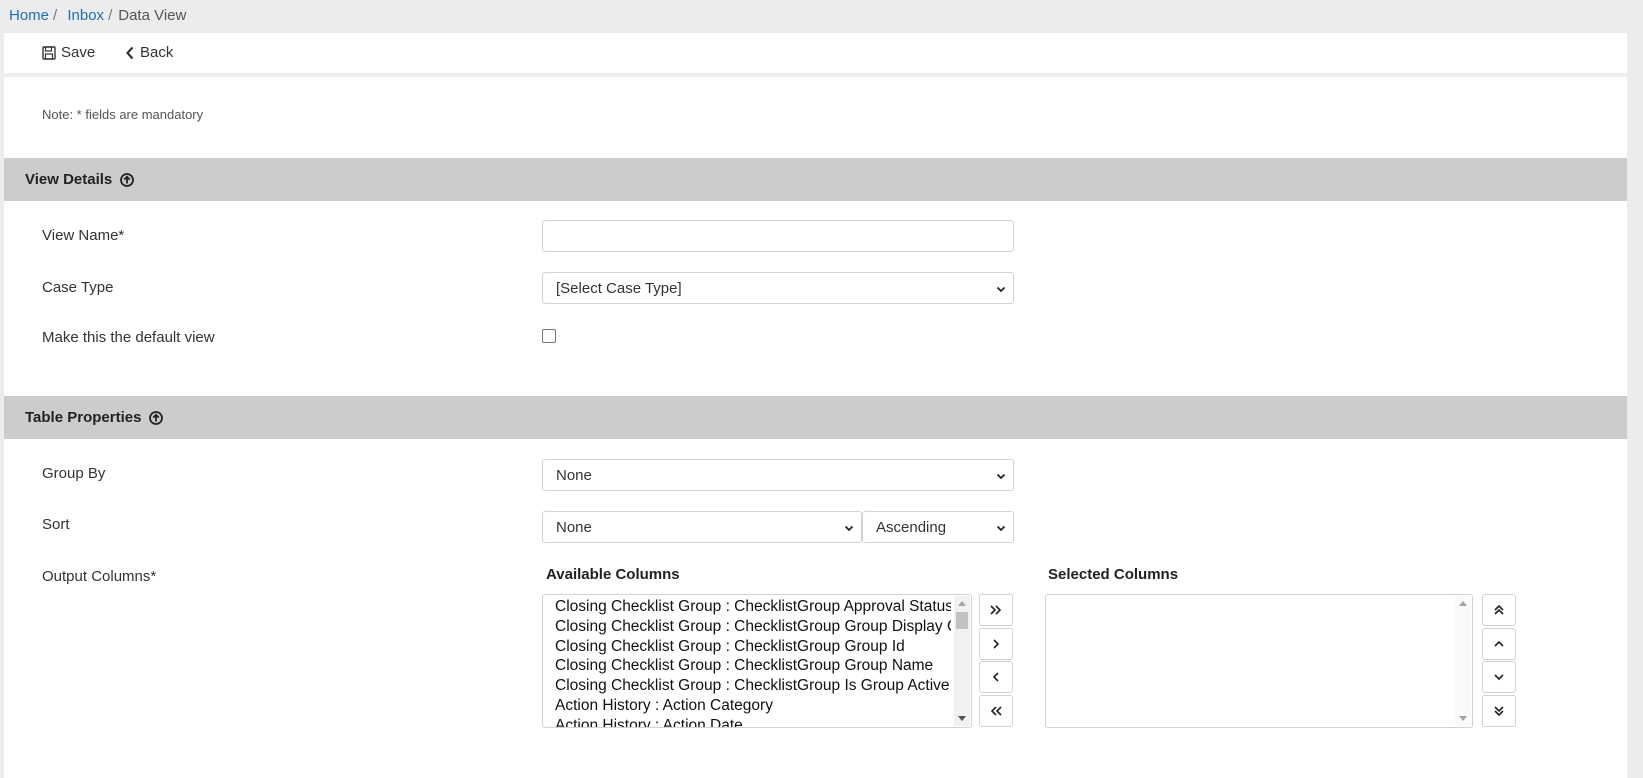 The height and width of the screenshot is (778, 1643). What do you see at coordinates (753, 706) in the screenshot?
I see `list-item: Action History : Action Category` at bounding box center [753, 706].